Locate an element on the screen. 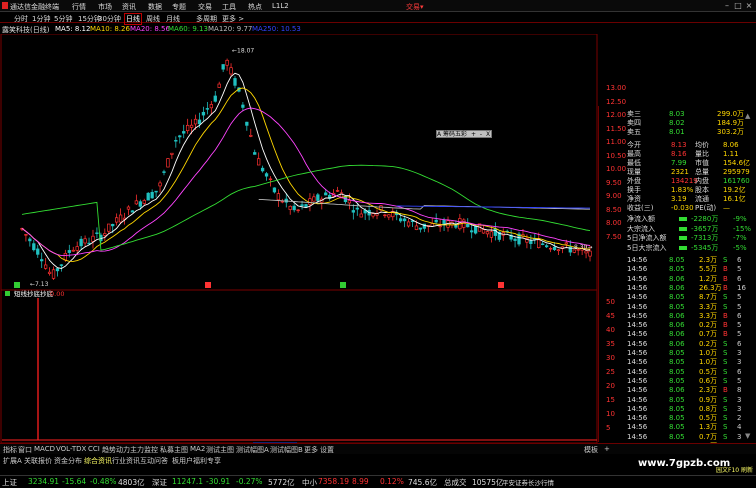  menu-2: 资讯 is located at coordinates (129, 7).